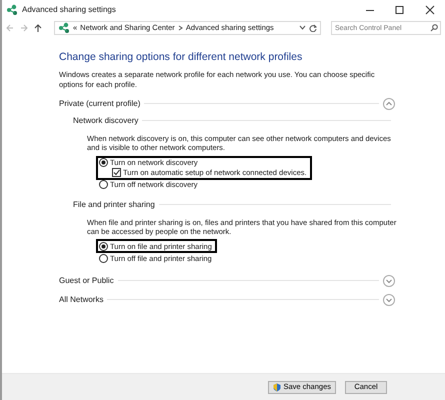  I want to click on refresh-icon, so click(313, 28).